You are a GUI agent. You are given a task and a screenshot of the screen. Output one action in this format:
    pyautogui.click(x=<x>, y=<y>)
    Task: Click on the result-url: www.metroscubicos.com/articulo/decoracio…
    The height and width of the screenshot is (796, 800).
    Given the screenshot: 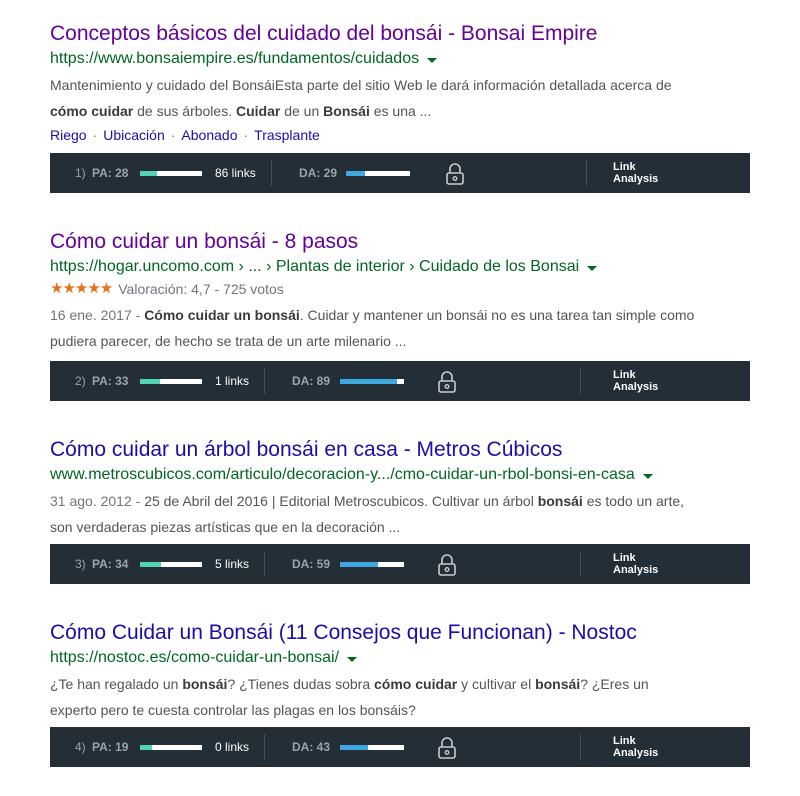 What is the action you would take?
    pyautogui.click(x=342, y=475)
    